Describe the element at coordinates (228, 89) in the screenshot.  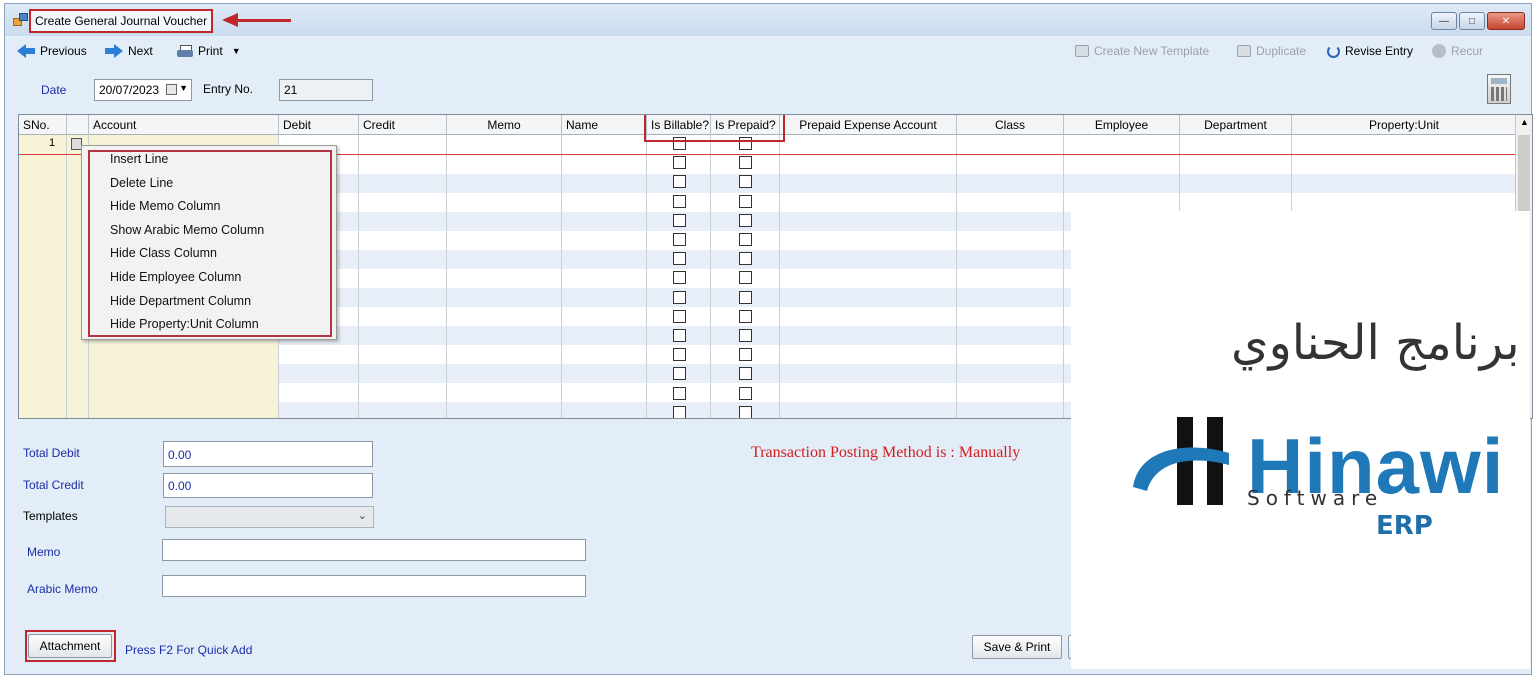
I see `entry-no-label: Entry No.` at that location.